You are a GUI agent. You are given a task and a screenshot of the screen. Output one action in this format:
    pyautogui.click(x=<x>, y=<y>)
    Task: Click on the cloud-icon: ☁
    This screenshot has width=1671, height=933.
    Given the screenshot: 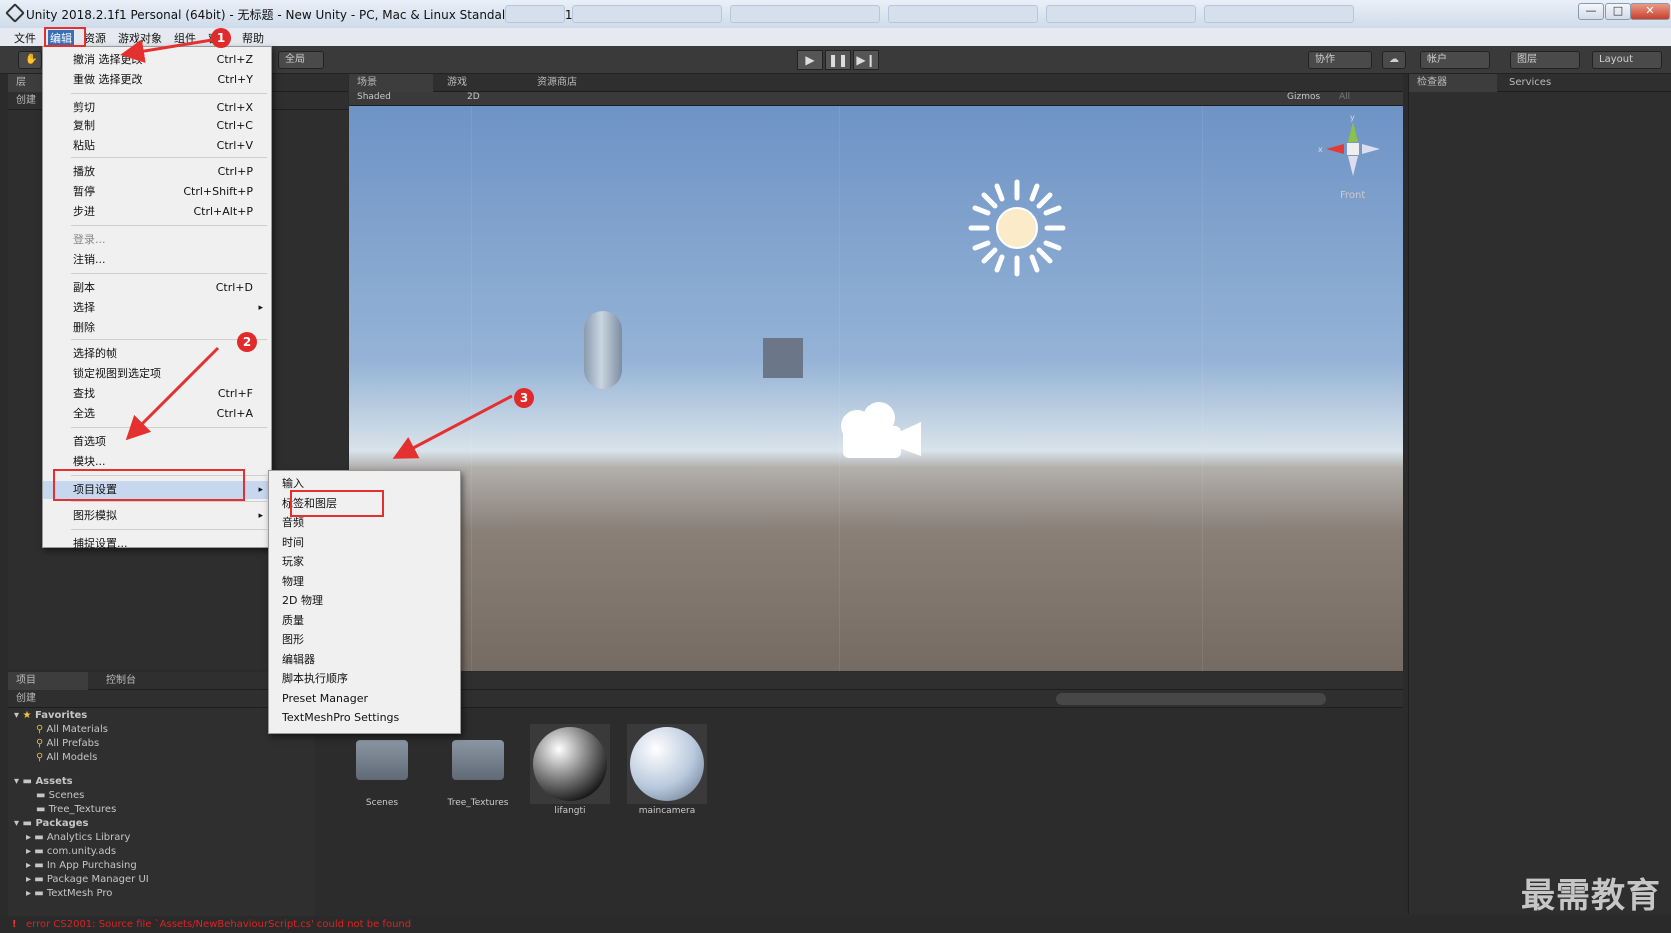 What is the action you would take?
    pyautogui.click(x=1394, y=60)
    